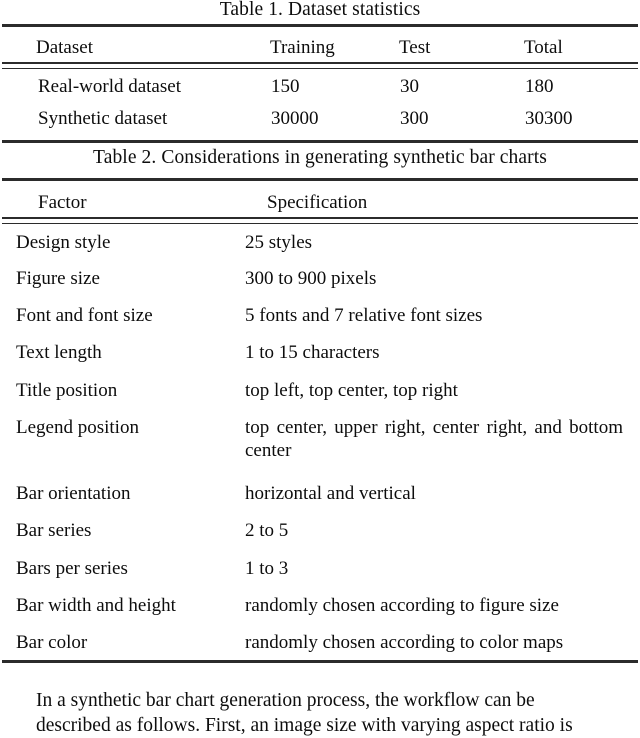 Image resolution: width=640 pixels, height=738 pixels. Describe the element at coordinates (415, 47) in the screenshot. I see `table1-header-test: Test` at that location.